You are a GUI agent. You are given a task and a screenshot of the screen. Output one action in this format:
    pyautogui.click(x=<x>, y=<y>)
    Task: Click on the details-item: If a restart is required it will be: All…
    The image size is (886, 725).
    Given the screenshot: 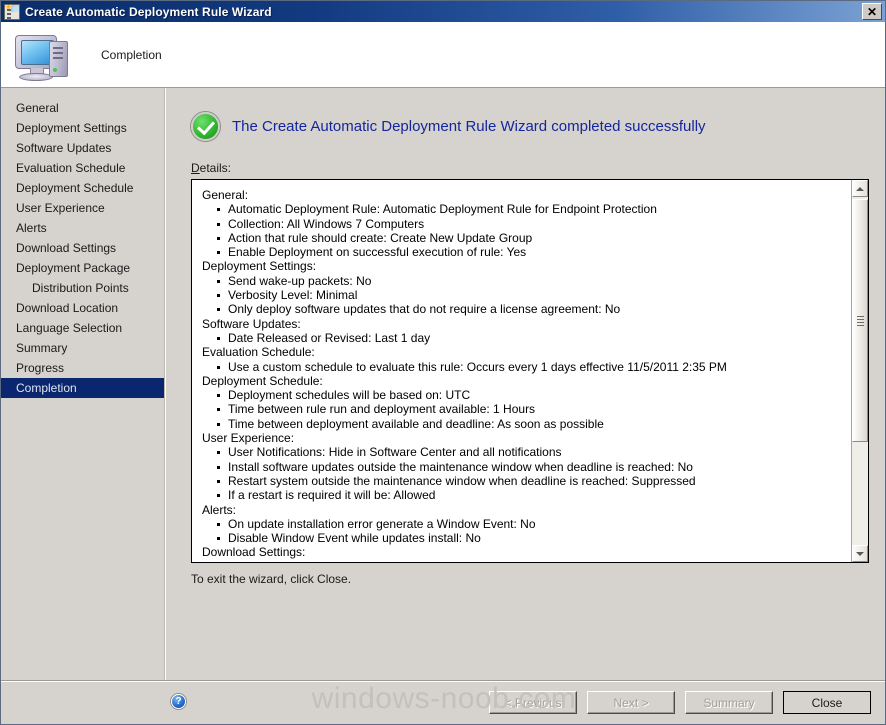 What is the action you would take?
    pyautogui.click(x=531, y=495)
    